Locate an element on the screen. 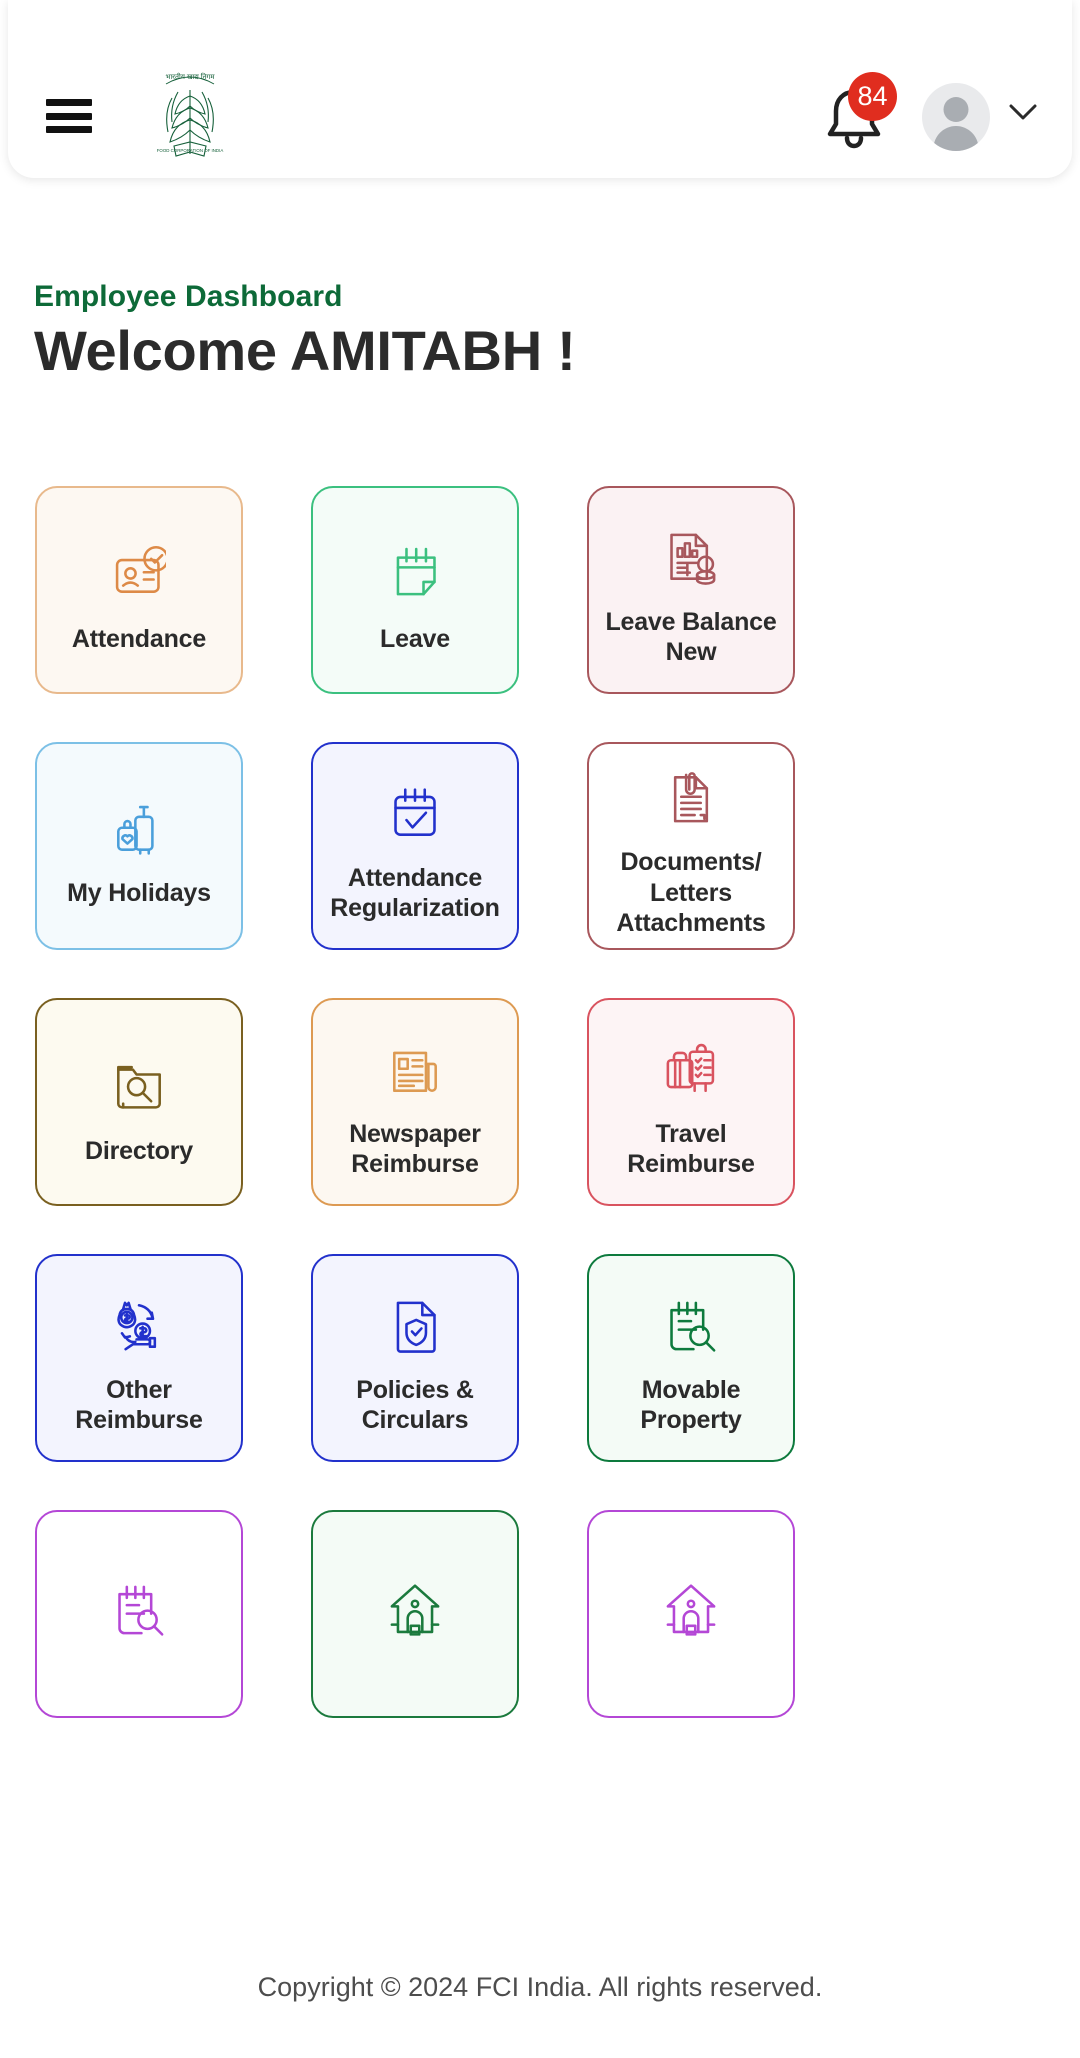 This screenshot has width=1080, height=2058. luggage-icon is located at coordinates (139, 829).